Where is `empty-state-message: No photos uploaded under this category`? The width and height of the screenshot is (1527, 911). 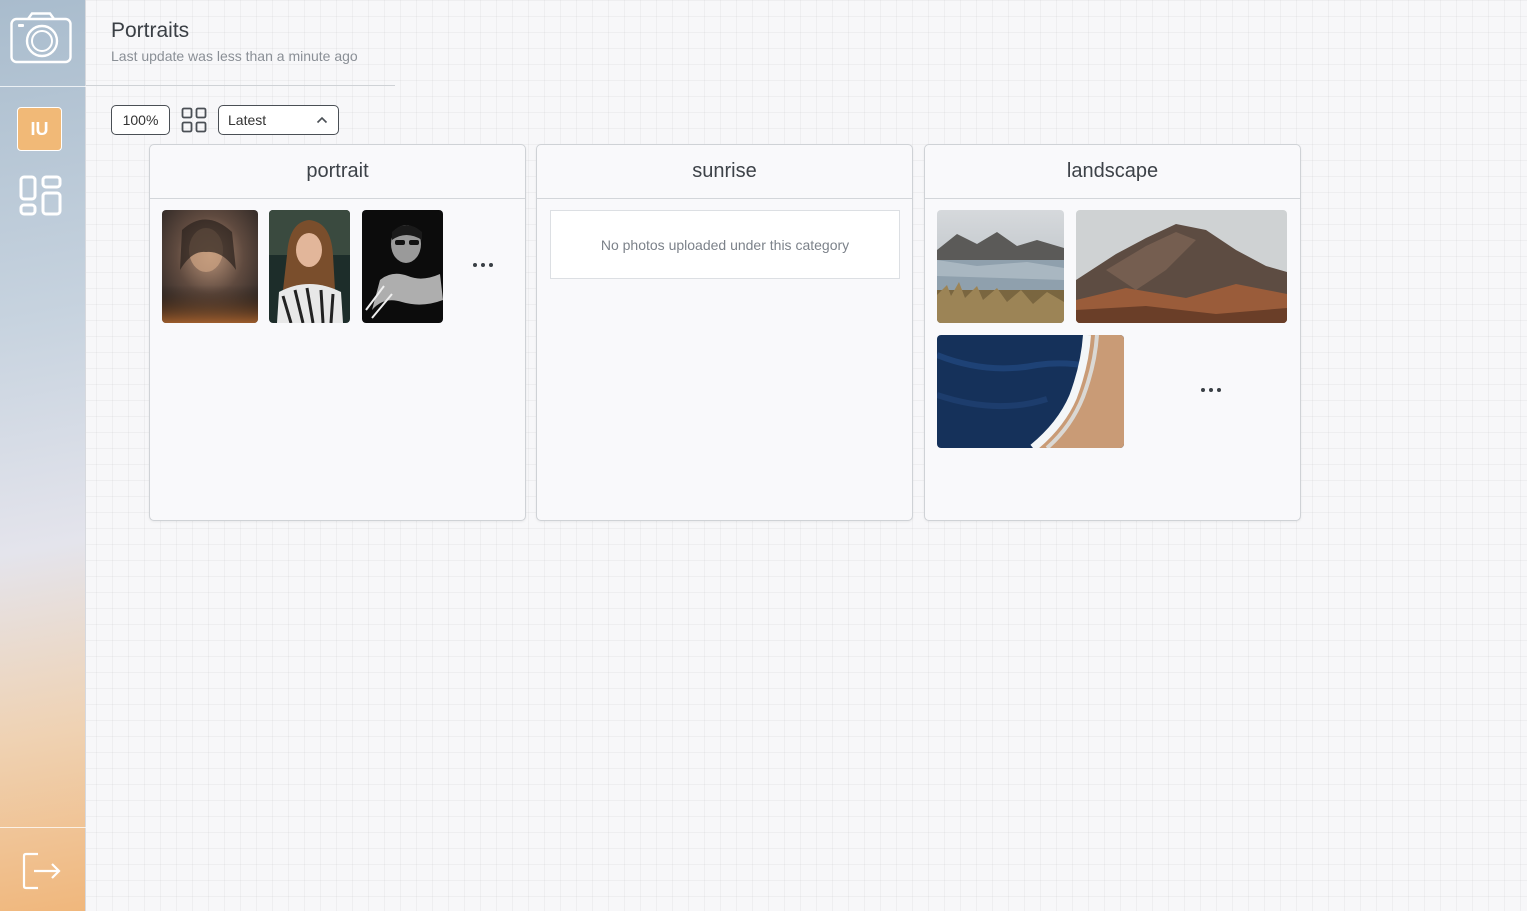 empty-state-message: No photos uploaded under this category is located at coordinates (725, 244).